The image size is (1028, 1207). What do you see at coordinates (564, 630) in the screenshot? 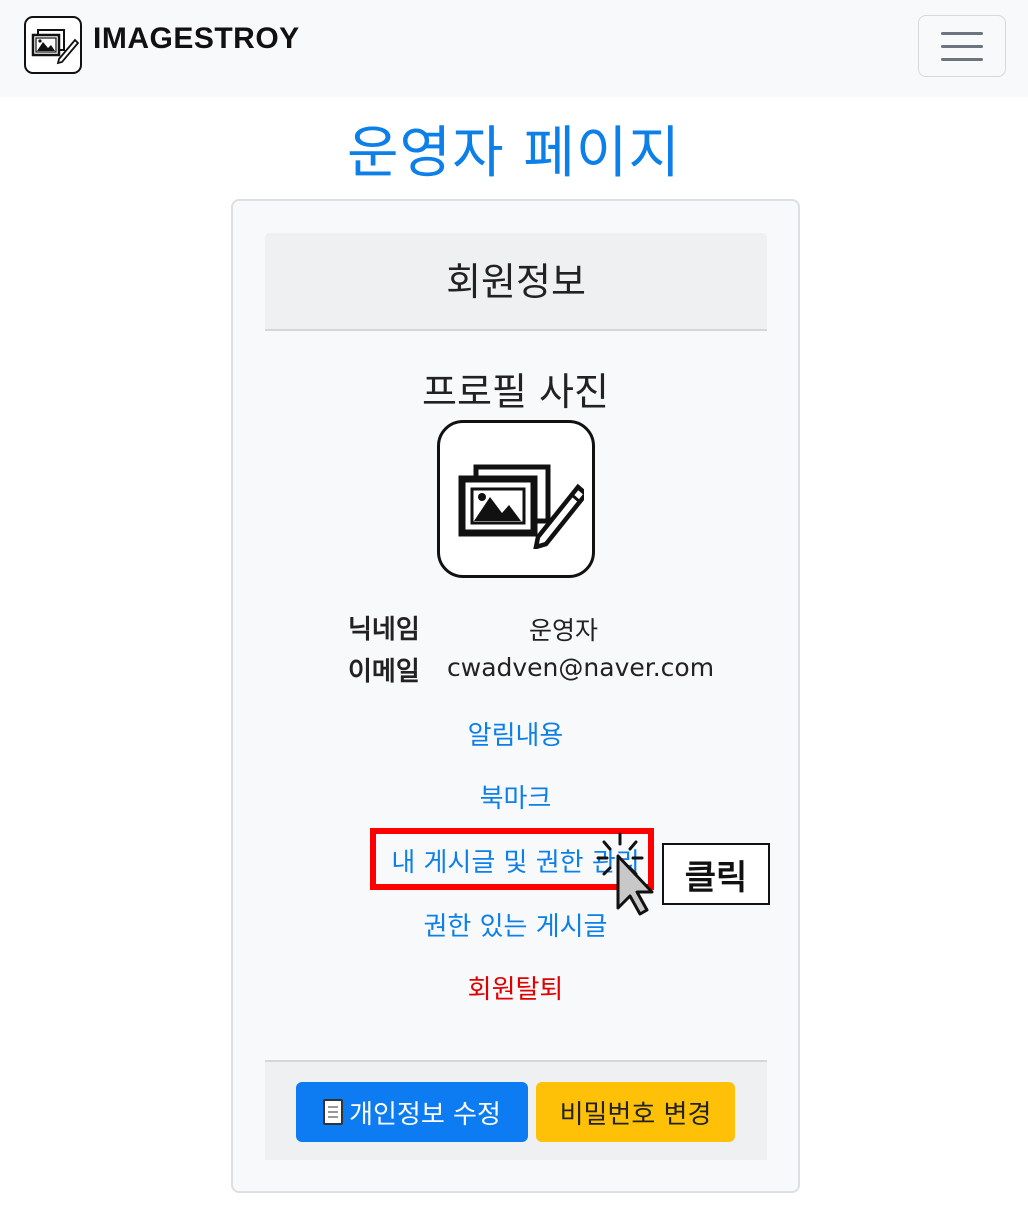
I see `nickname-value: 운영자` at bounding box center [564, 630].